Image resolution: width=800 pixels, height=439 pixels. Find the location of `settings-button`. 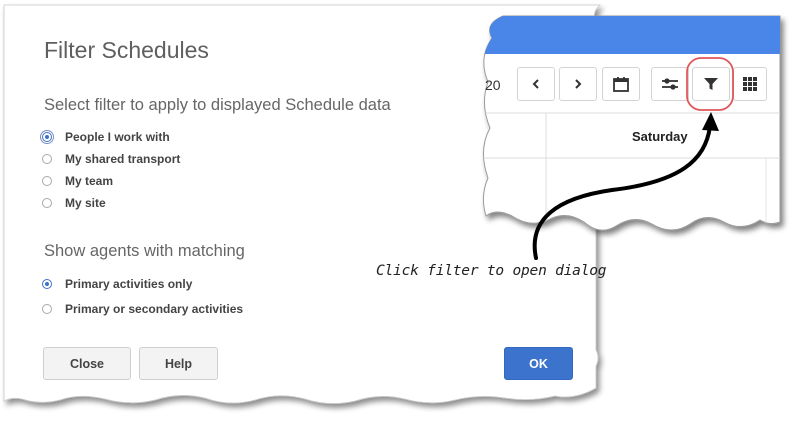

settings-button is located at coordinates (670, 84).